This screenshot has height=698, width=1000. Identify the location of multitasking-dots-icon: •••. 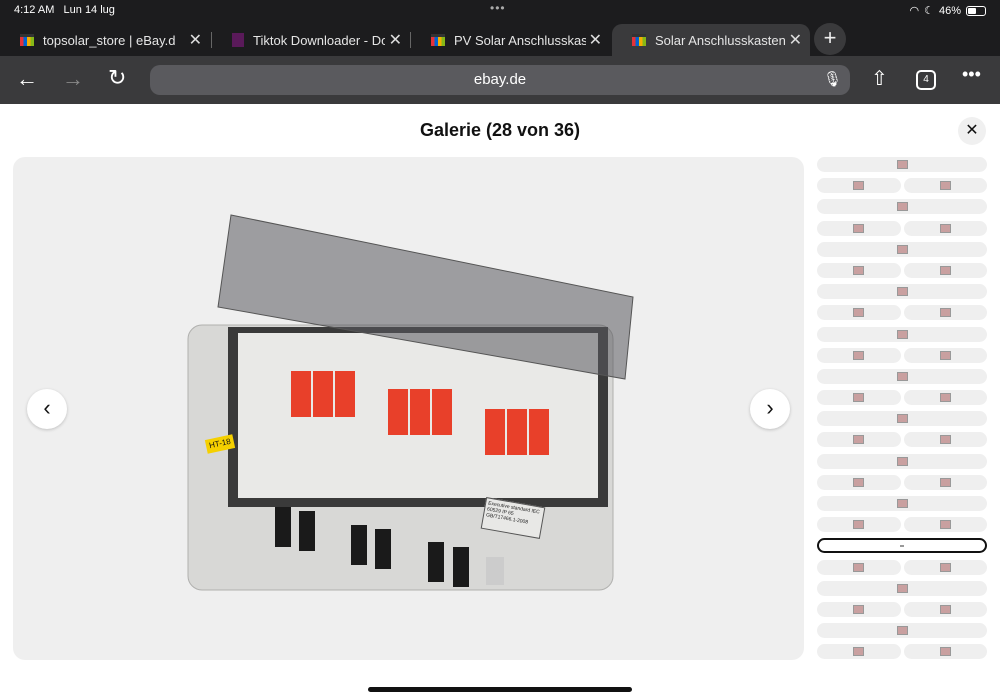
(498, 8).